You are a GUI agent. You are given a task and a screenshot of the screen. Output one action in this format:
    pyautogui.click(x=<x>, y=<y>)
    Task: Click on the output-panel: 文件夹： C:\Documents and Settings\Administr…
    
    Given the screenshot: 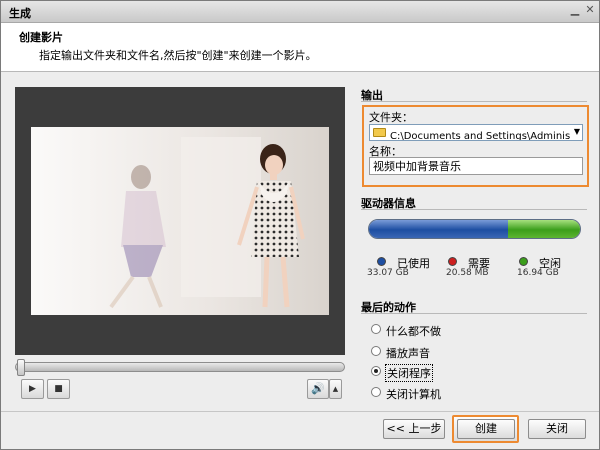 What is the action you would take?
    pyautogui.click(x=475, y=146)
    